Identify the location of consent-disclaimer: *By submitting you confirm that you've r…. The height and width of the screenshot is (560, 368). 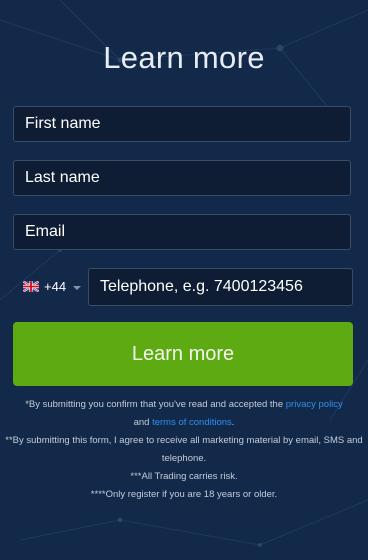
(184, 414).